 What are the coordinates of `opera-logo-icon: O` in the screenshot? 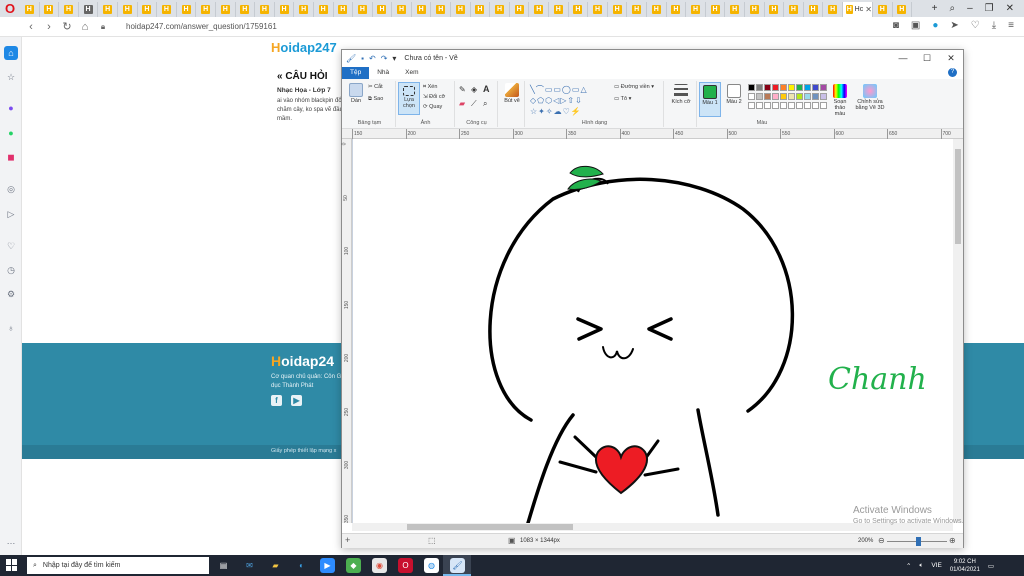 It's located at (10, 8).